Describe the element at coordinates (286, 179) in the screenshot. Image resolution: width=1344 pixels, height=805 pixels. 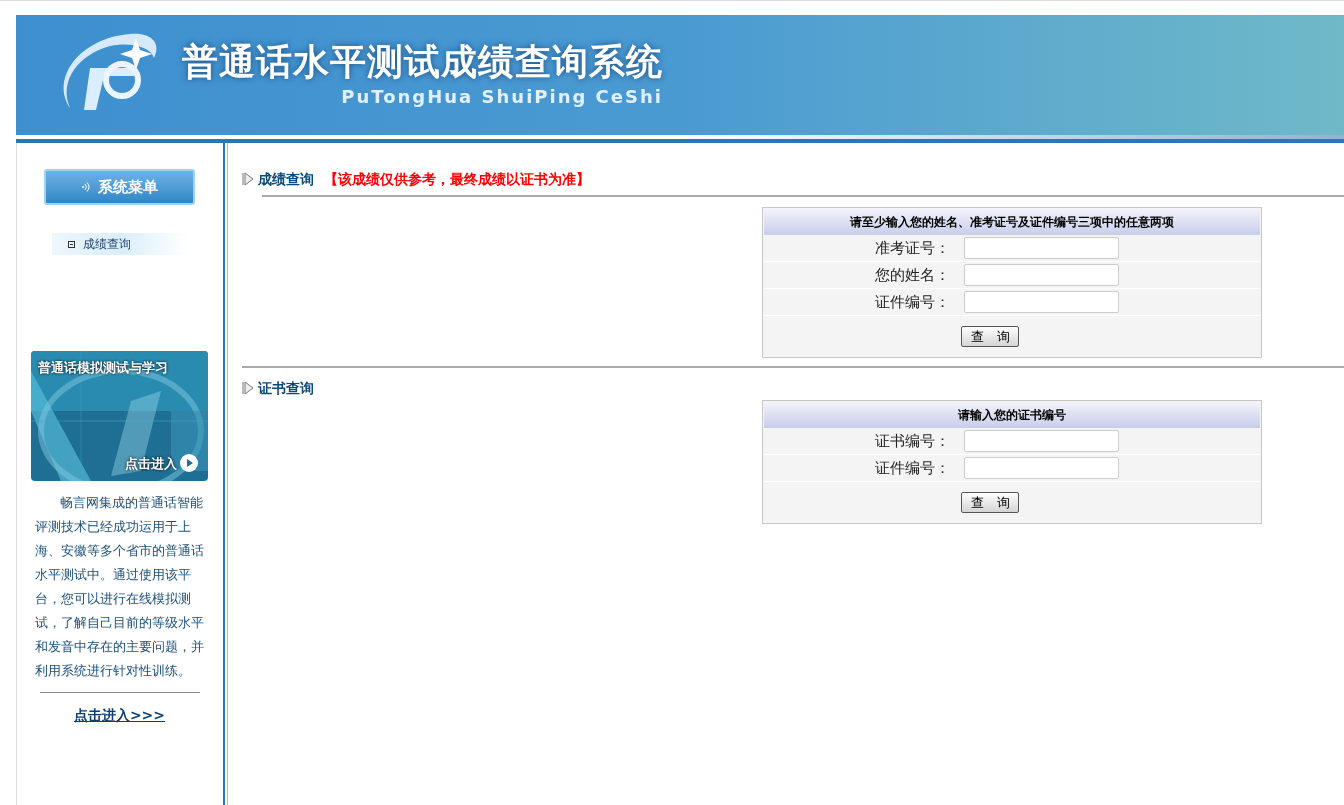
I see `section-title: 成绩查询` at that location.